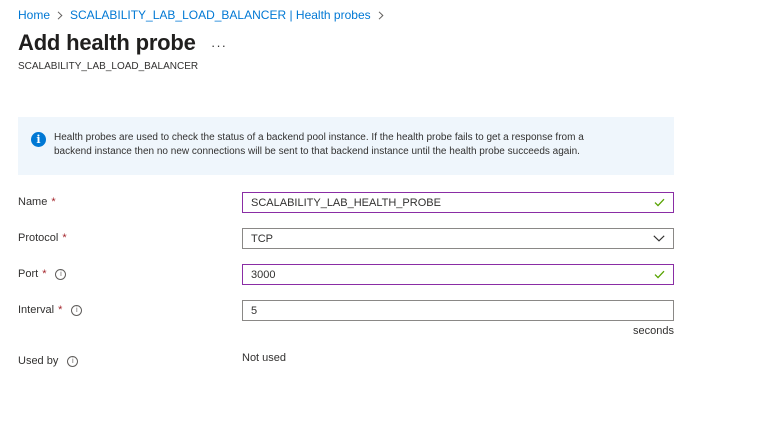 This screenshot has width=757, height=432. I want to click on interval-label-text: Interval, so click(36, 310).